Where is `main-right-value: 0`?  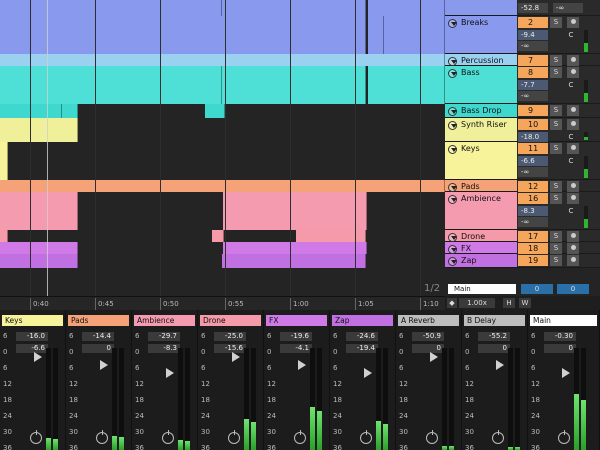 main-right-value: 0 is located at coordinates (573, 289).